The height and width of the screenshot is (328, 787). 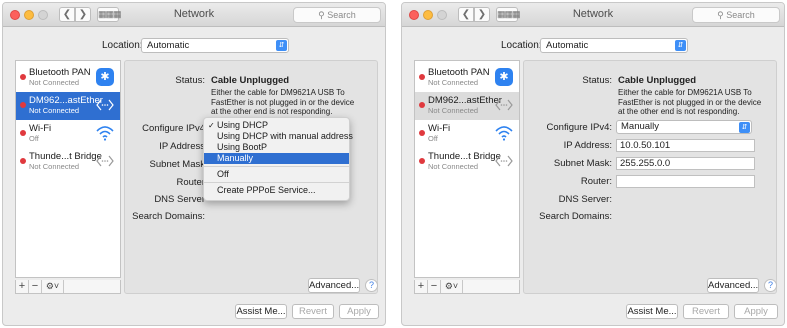 I want to click on menu-item-off: Off, so click(x=276, y=174).